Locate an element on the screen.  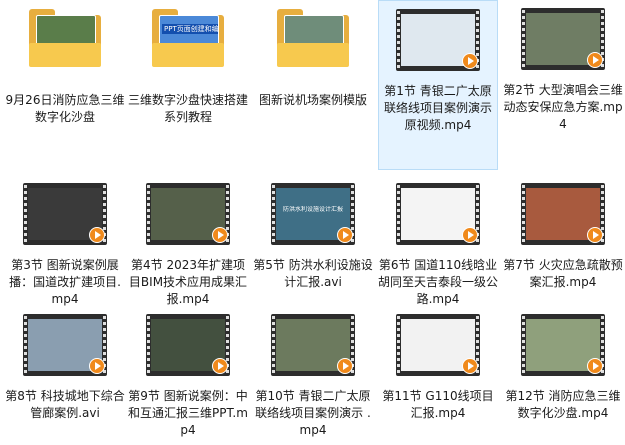
video-file-item: 第8节 科技城地下综合管廊案例.avi is located at coordinates (65, 373).